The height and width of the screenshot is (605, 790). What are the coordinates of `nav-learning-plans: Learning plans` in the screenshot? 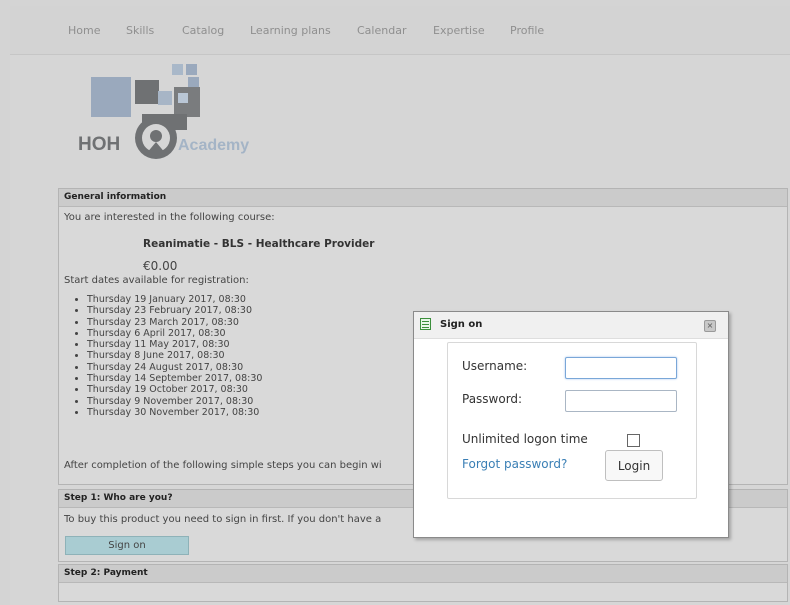 It's located at (290, 30).